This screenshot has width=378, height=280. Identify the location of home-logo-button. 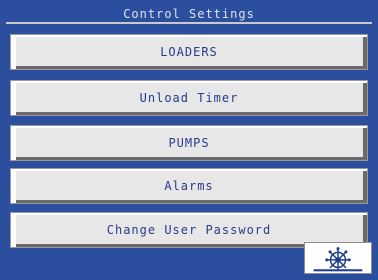
(338, 258).